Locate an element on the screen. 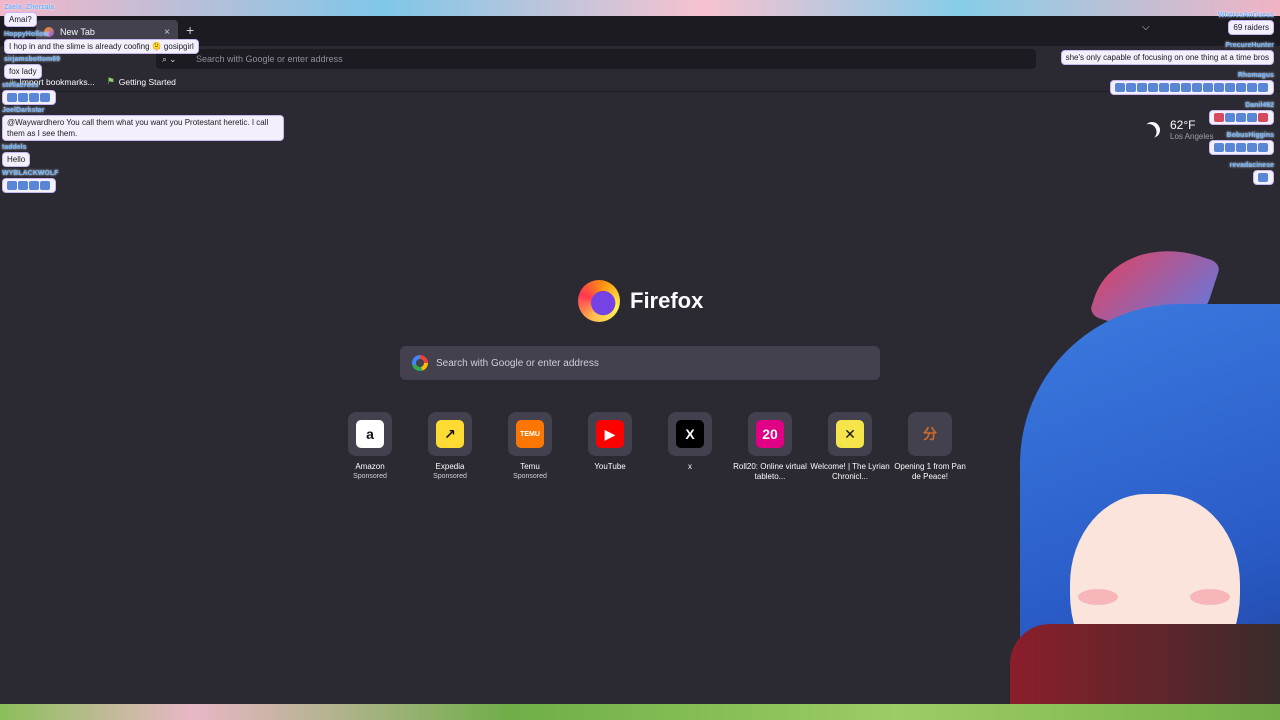 The height and width of the screenshot is (720, 1280). chevron-down-icon: ⌄ is located at coordinates (173, 58).